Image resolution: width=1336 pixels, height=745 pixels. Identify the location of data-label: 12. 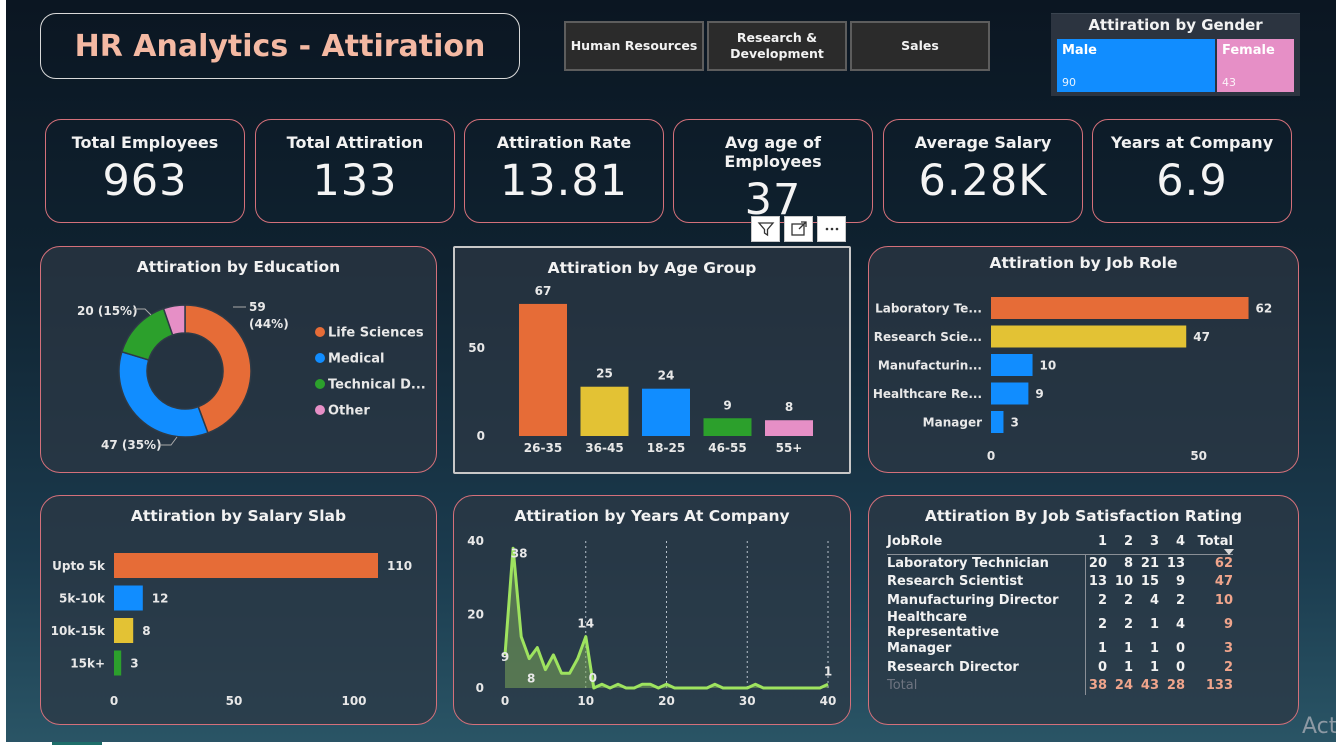
(160, 599).